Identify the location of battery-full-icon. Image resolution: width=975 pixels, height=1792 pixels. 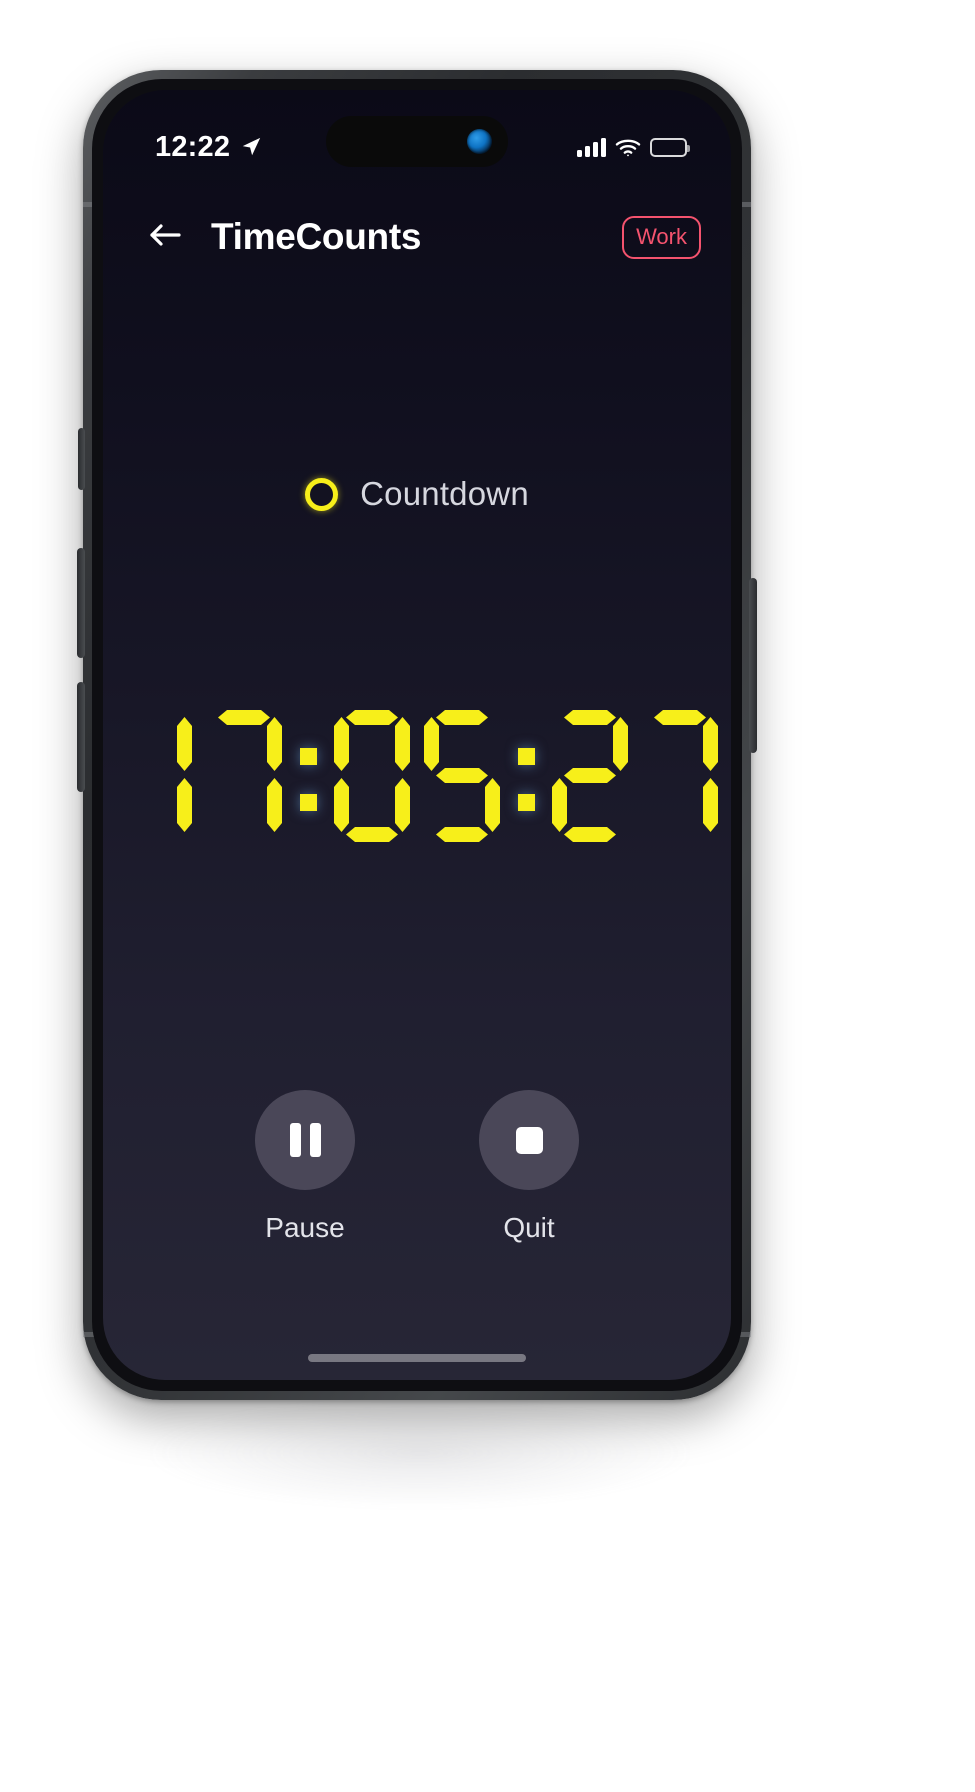
(670, 147).